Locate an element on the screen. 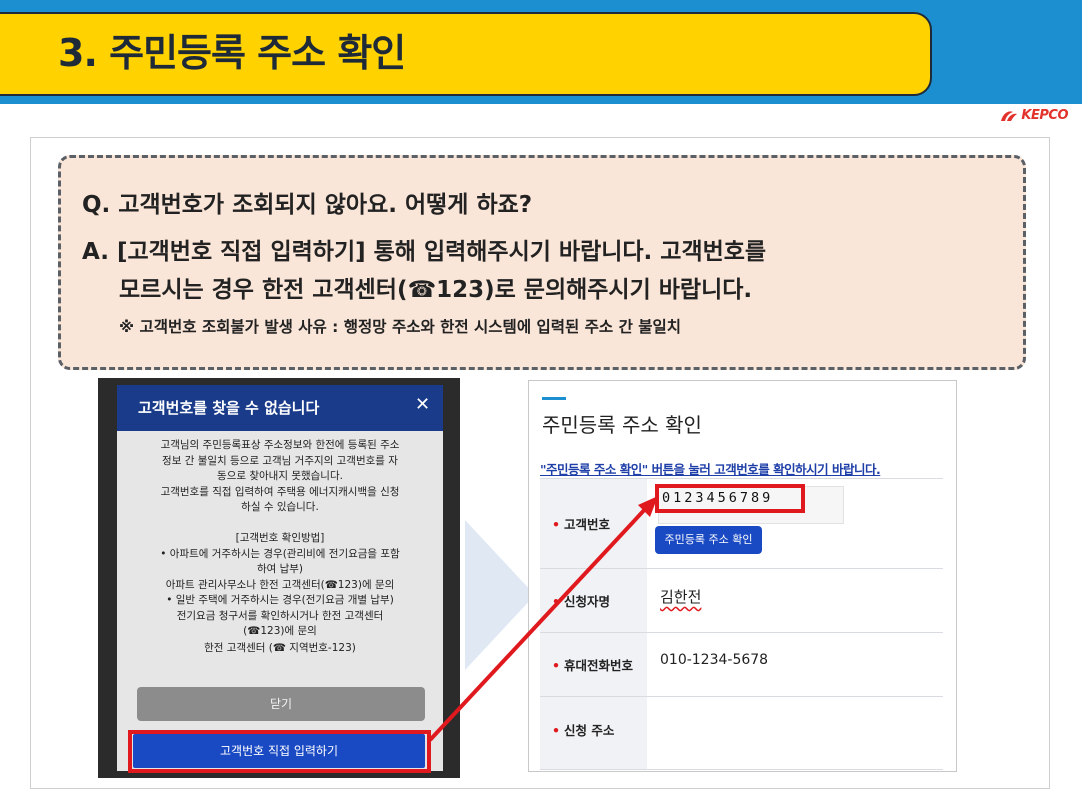 This screenshot has width=1082, height=808. dialog-line: • 일반 주택에 거주하시는 경우(전기요금 개별 납부) is located at coordinates (280, 600).